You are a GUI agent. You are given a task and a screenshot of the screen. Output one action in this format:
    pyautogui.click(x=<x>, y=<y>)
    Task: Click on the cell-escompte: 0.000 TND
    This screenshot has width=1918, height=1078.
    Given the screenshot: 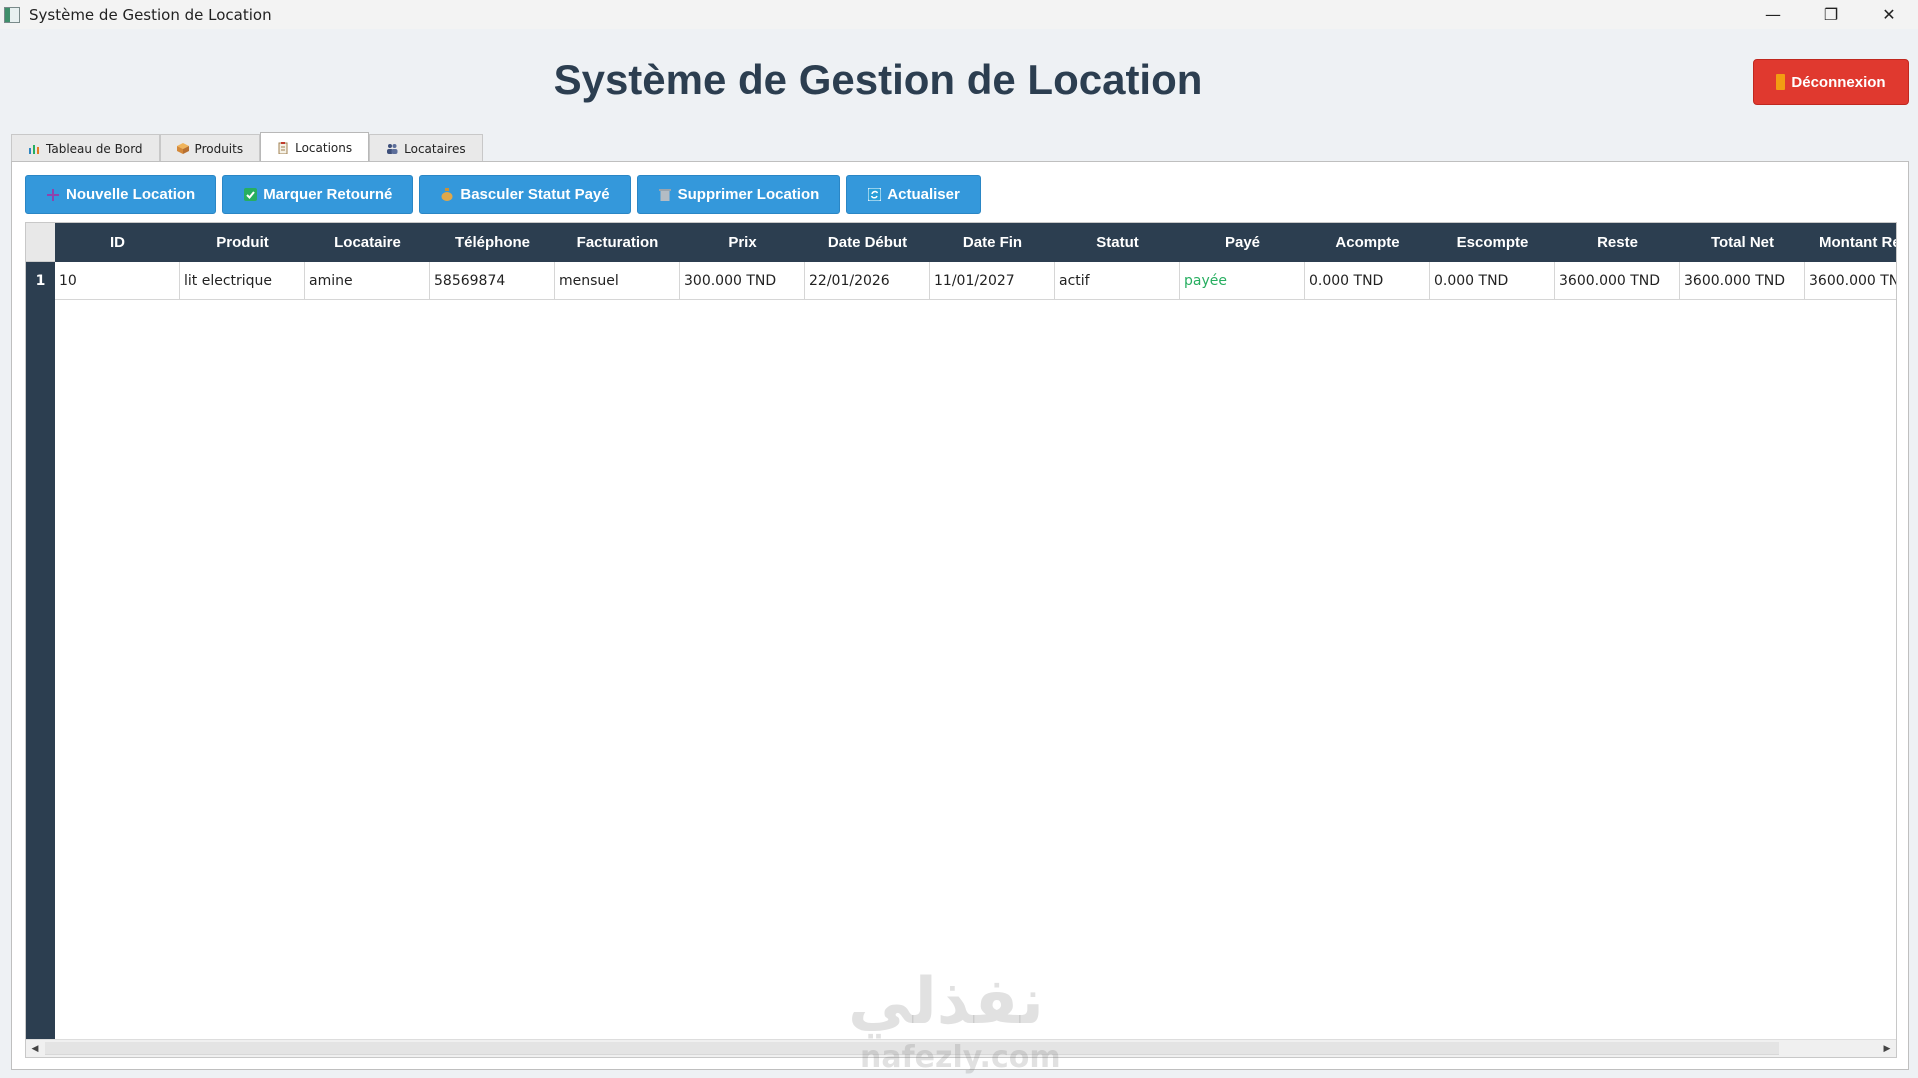 What is the action you would take?
    pyautogui.click(x=1492, y=280)
    